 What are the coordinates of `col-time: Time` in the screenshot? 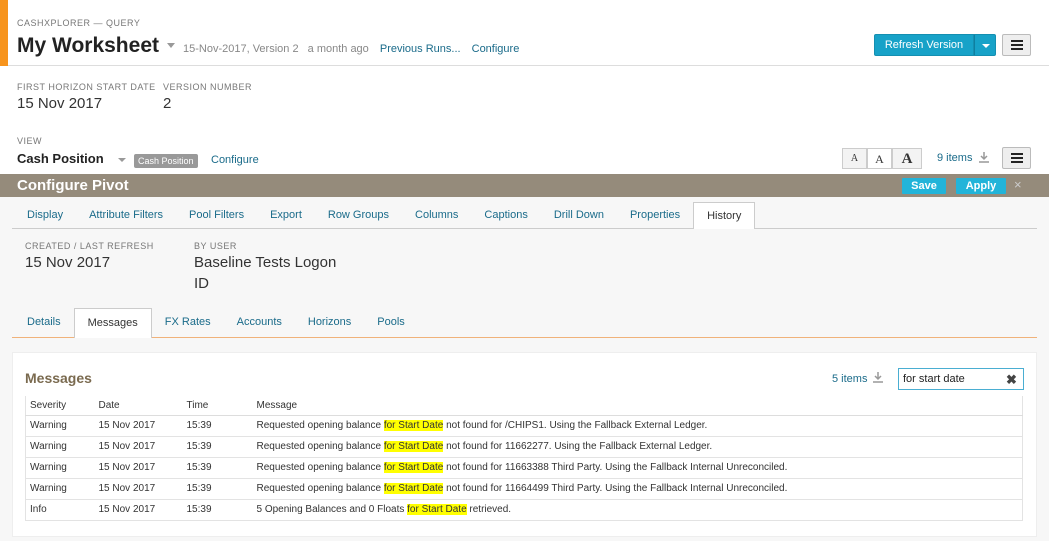 It's located at (217, 406).